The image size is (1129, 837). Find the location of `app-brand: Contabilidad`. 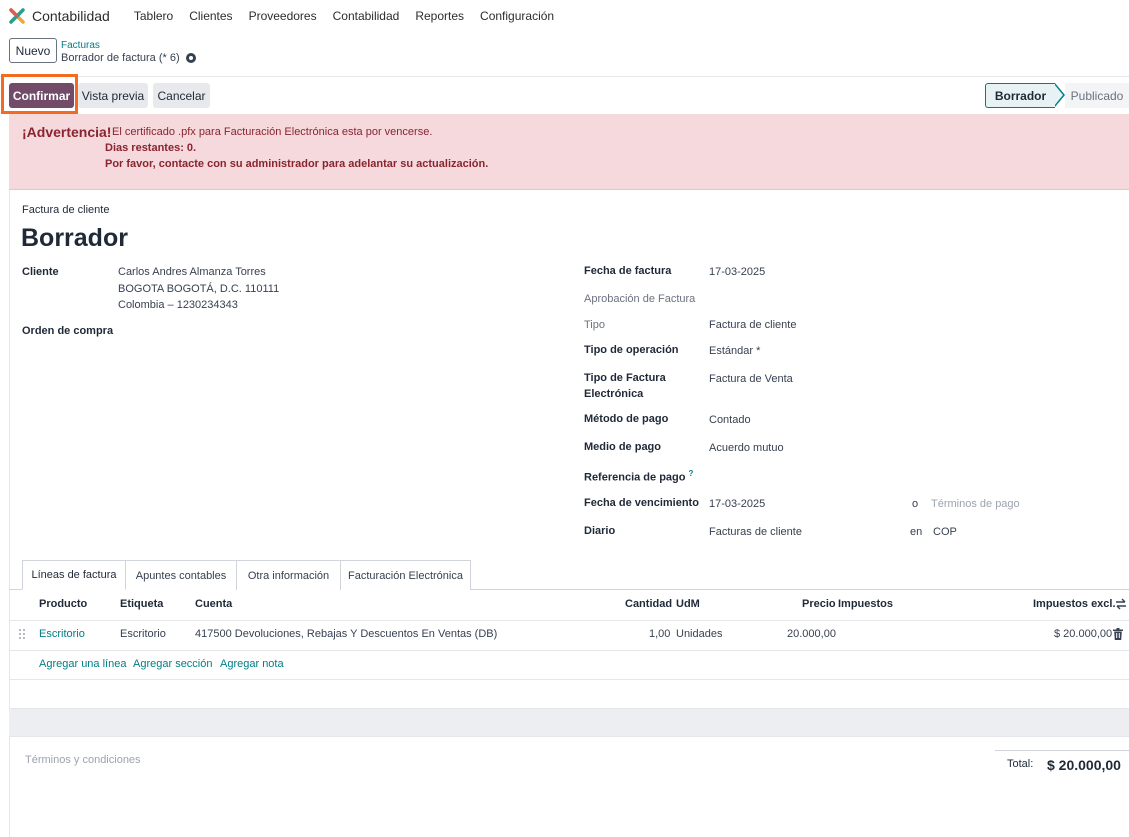

app-brand: Contabilidad is located at coordinates (59, 16).